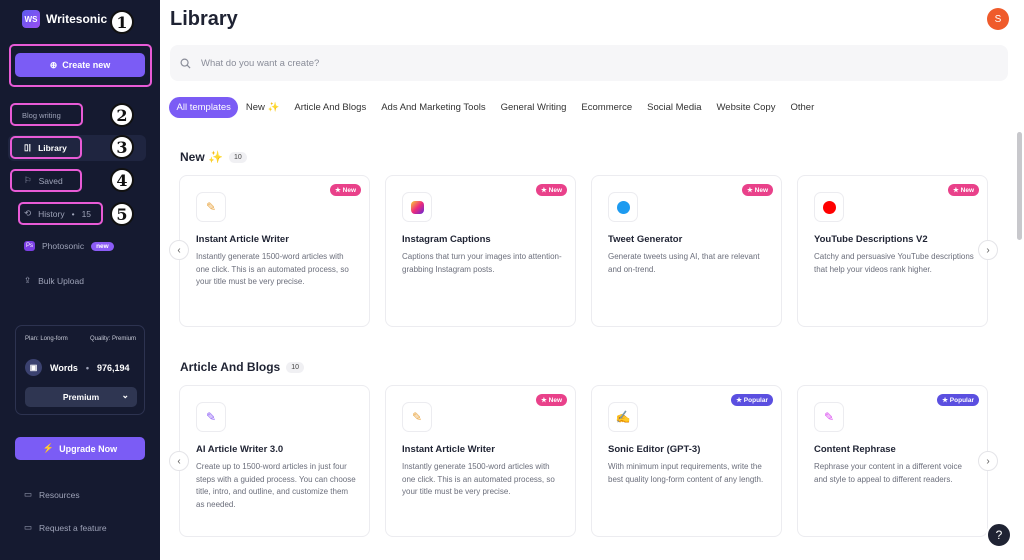 The height and width of the screenshot is (560, 1024). Describe the element at coordinates (113, 367) in the screenshot. I see `words-count: 976,194` at that location.